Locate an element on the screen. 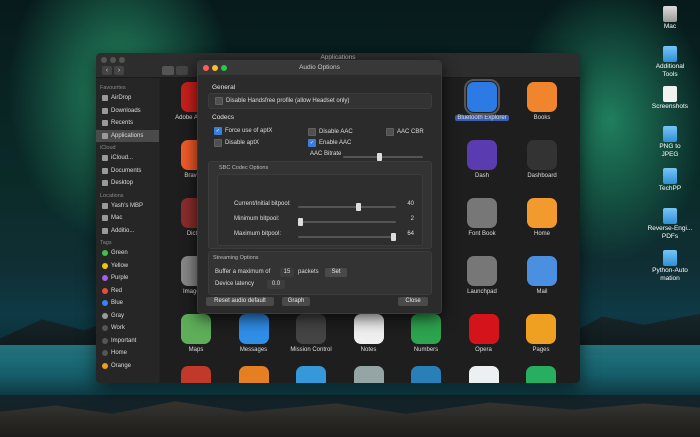 The image size is (700, 437). aac-bitrate-knob is located at coordinates (379, 157).